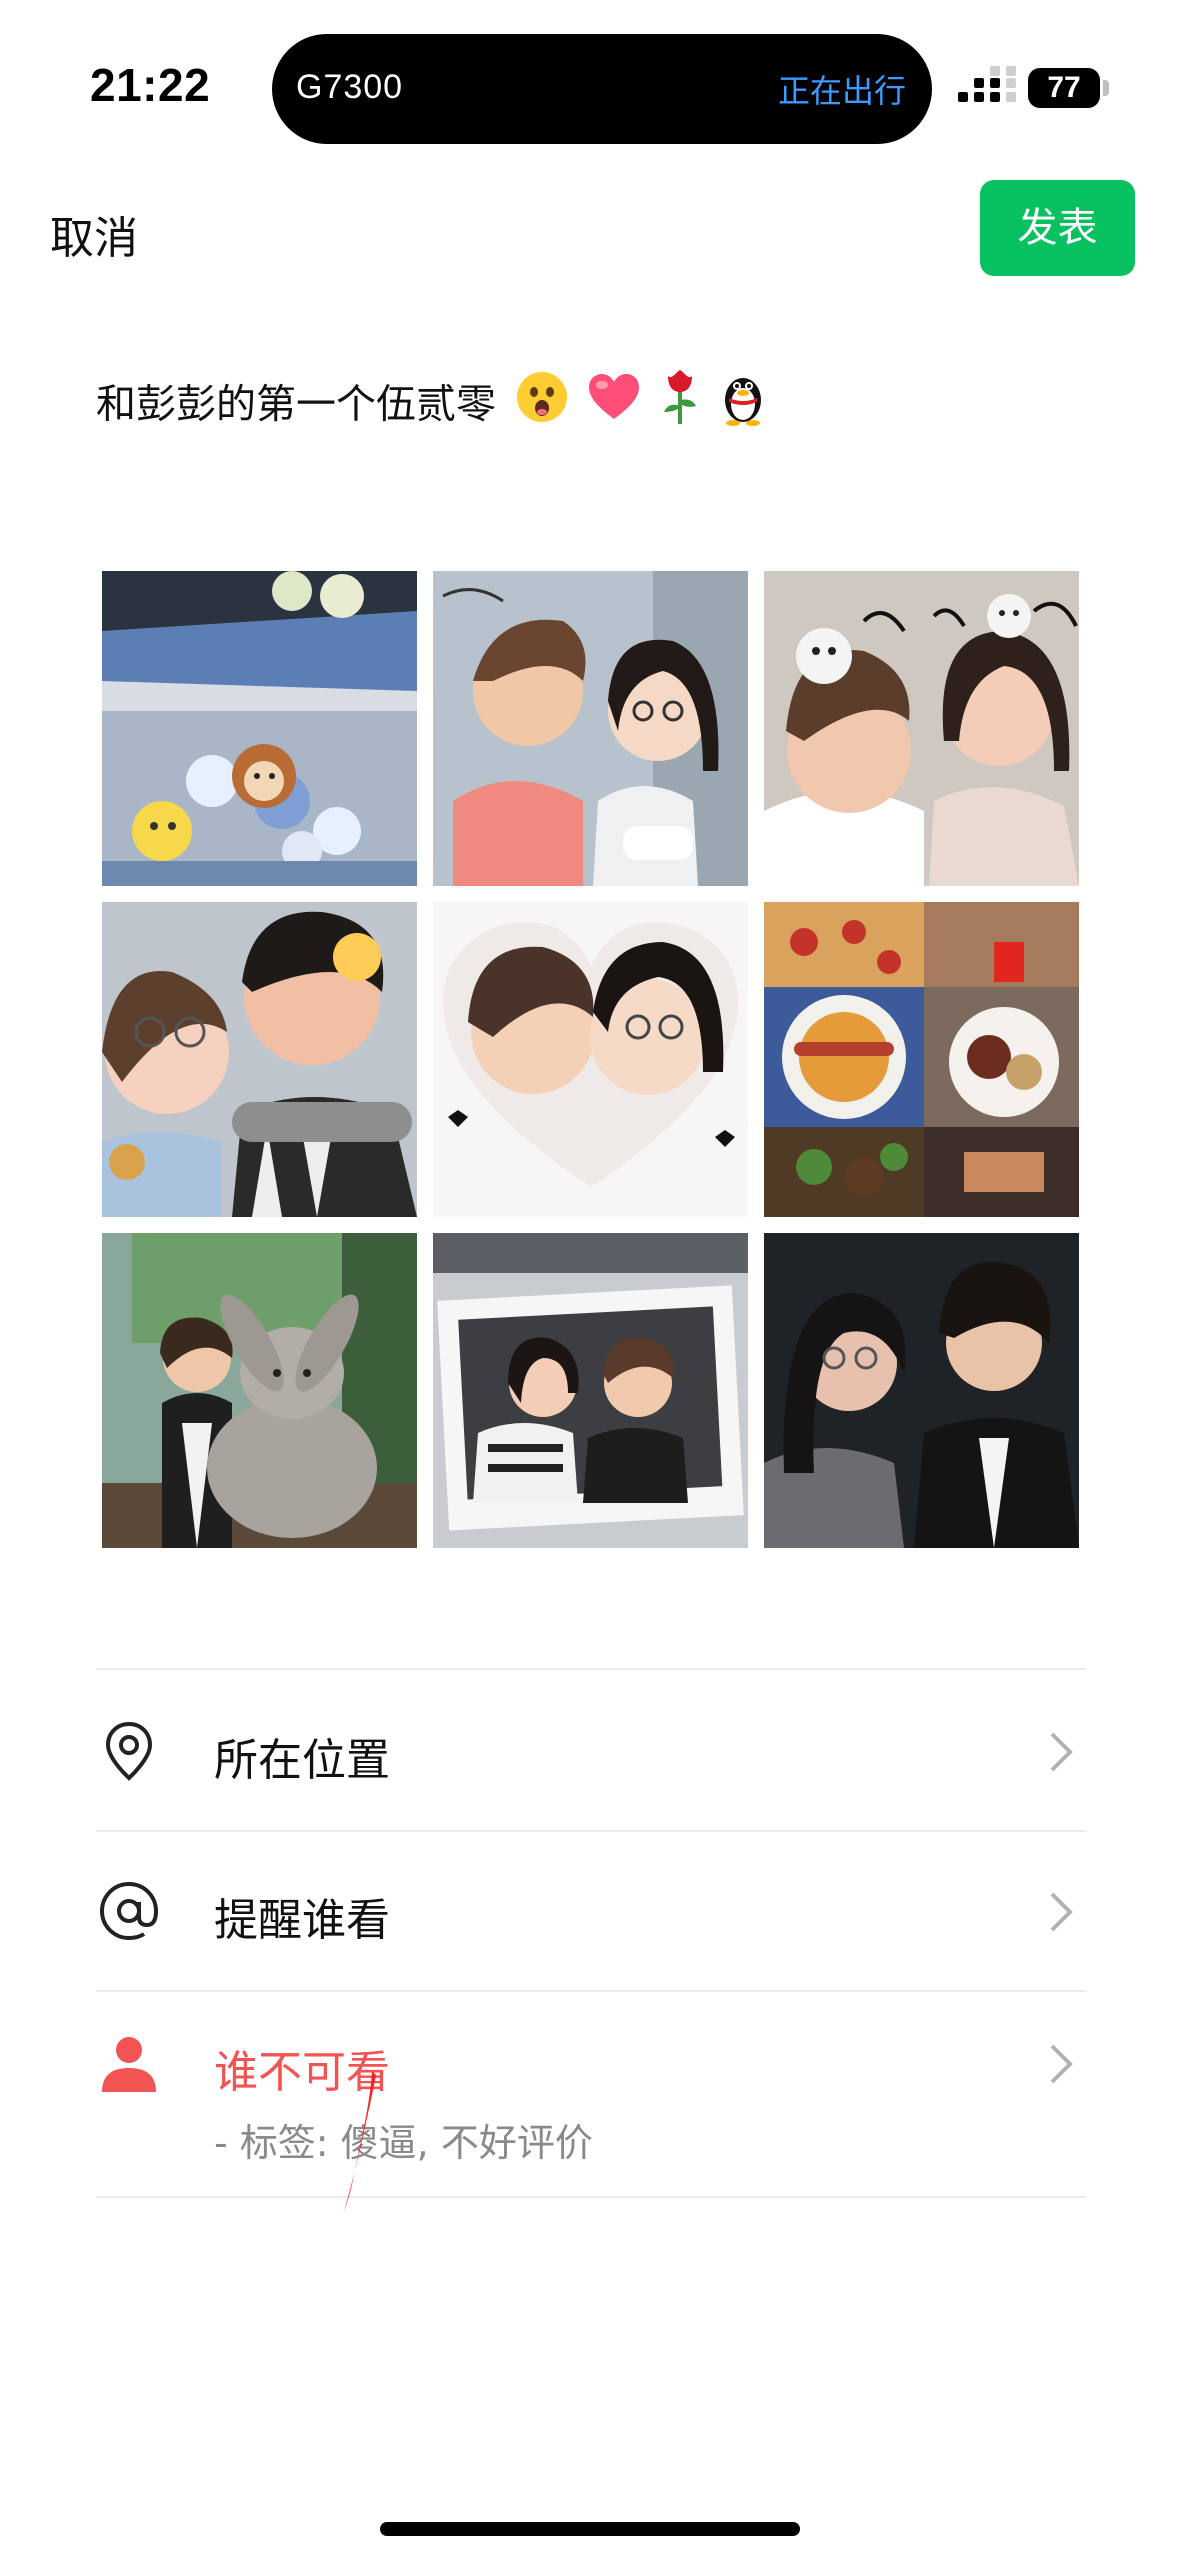 The image size is (1179, 2556). Describe the element at coordinates (360, 2141) in the screenshot. I see `red-scribble-mark` at that location.